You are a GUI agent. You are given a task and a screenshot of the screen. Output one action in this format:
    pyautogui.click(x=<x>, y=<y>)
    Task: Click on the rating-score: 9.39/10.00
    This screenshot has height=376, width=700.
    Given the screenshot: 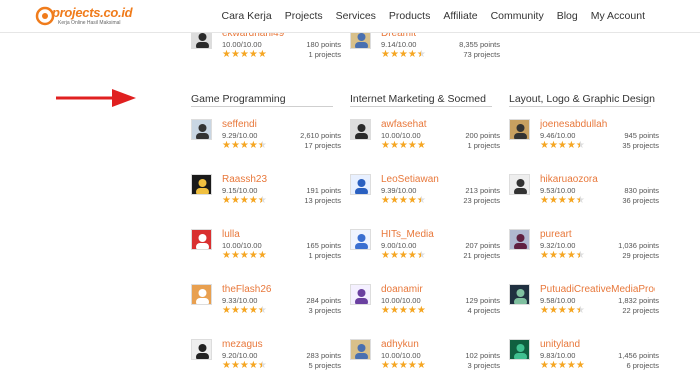 What is the action you would take?
    pyautogui.click(x=399, y=190)
    